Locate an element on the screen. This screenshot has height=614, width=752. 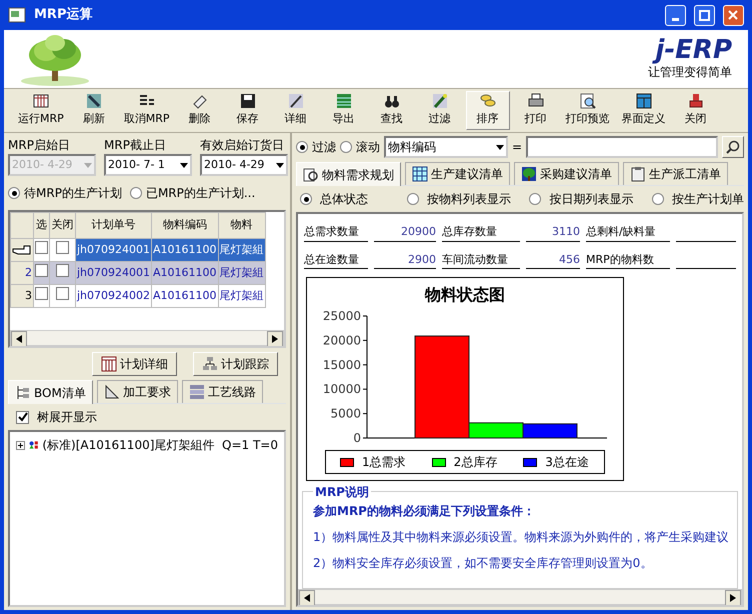
tick-label: 15000 is located at coordinates (341, 365).